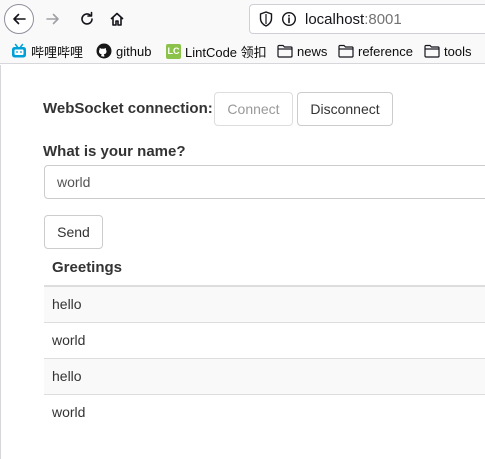 The height and width of the screenshot is (459, 485). I want to click on url-text: localhost:8001, so click(353, 19).